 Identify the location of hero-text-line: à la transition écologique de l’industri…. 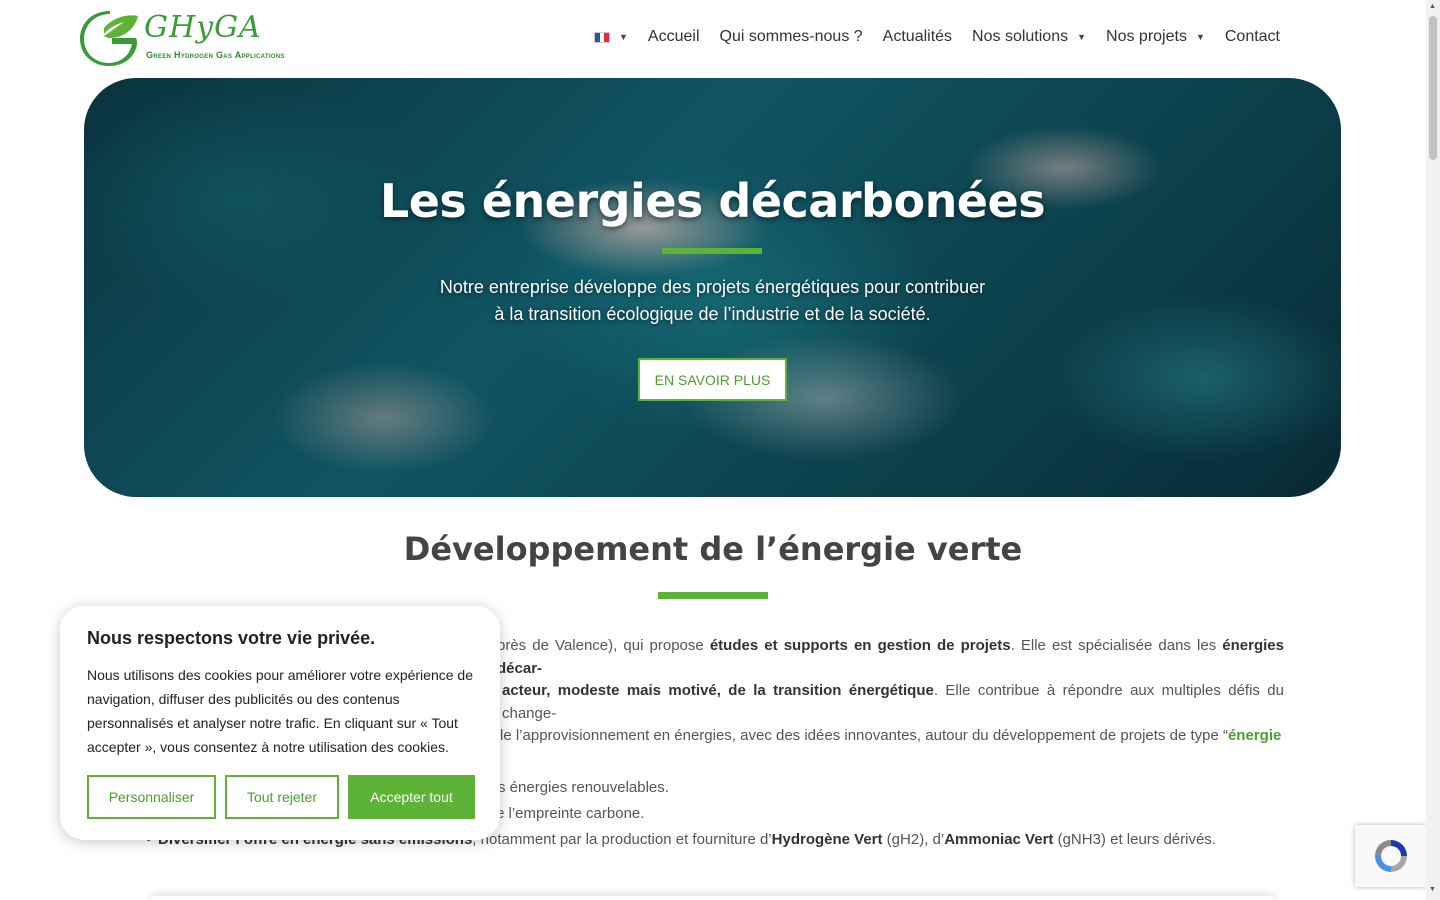
(712, 314).